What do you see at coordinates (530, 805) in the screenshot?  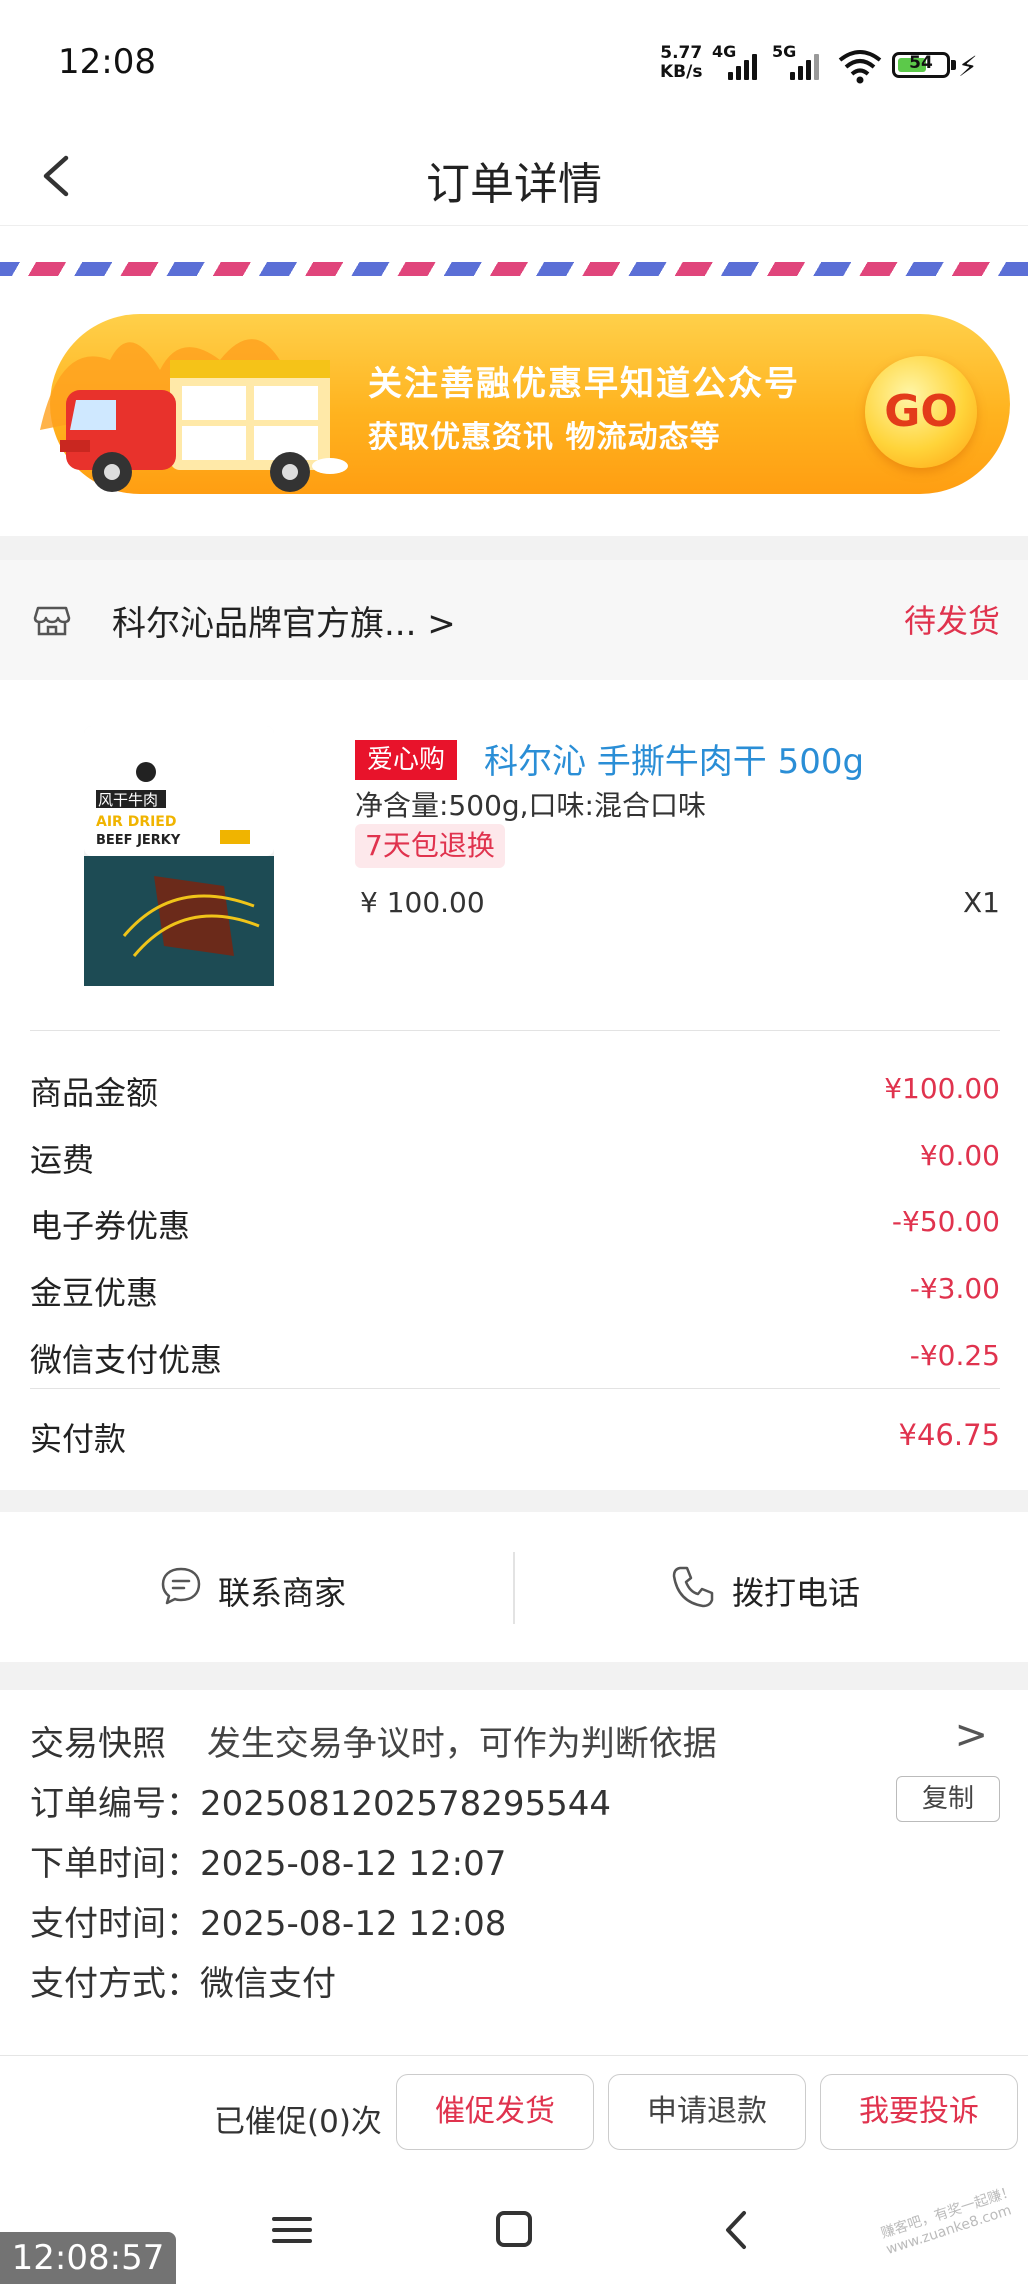 I see `product-spec: 净含量:500g,口味:混合口味` at bounding box center [530, 805].